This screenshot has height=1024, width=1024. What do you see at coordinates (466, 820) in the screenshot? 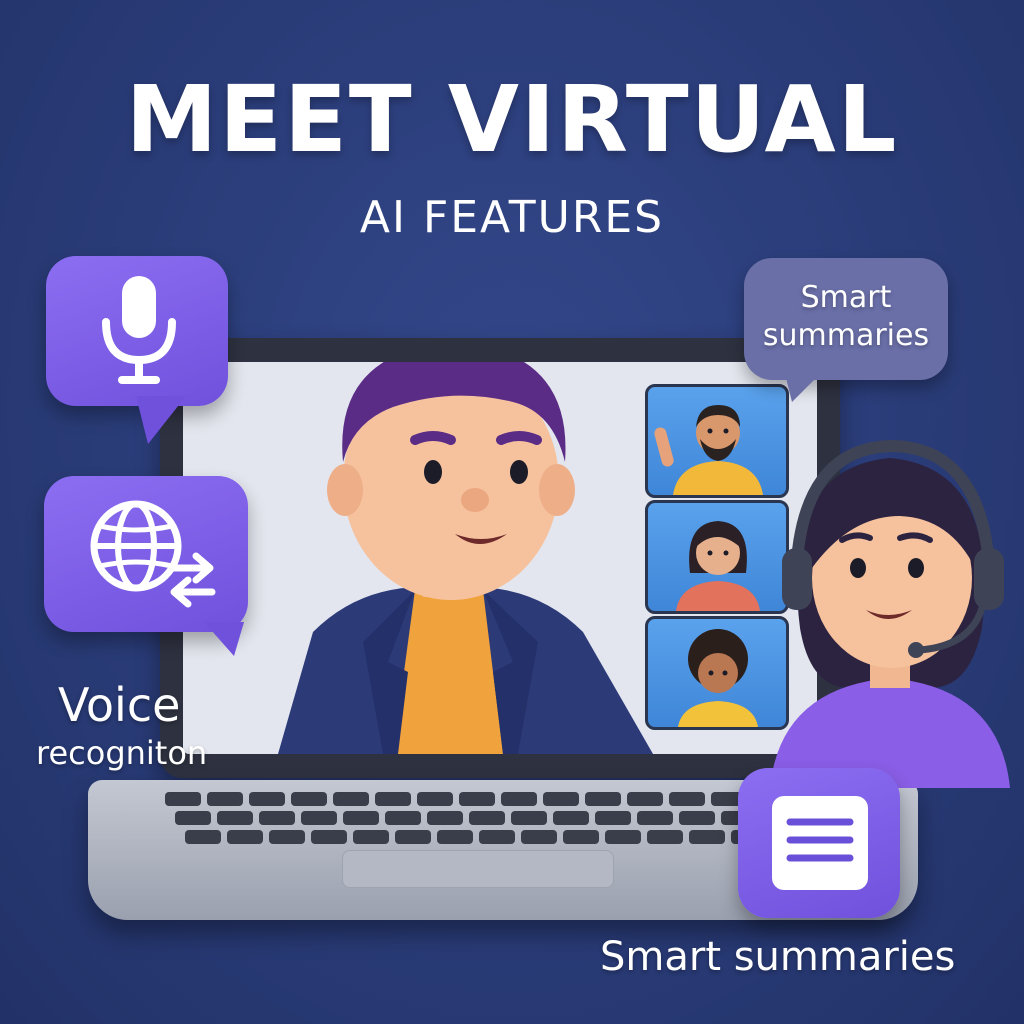
I see `keyboard` at bounding box center [466, 820].